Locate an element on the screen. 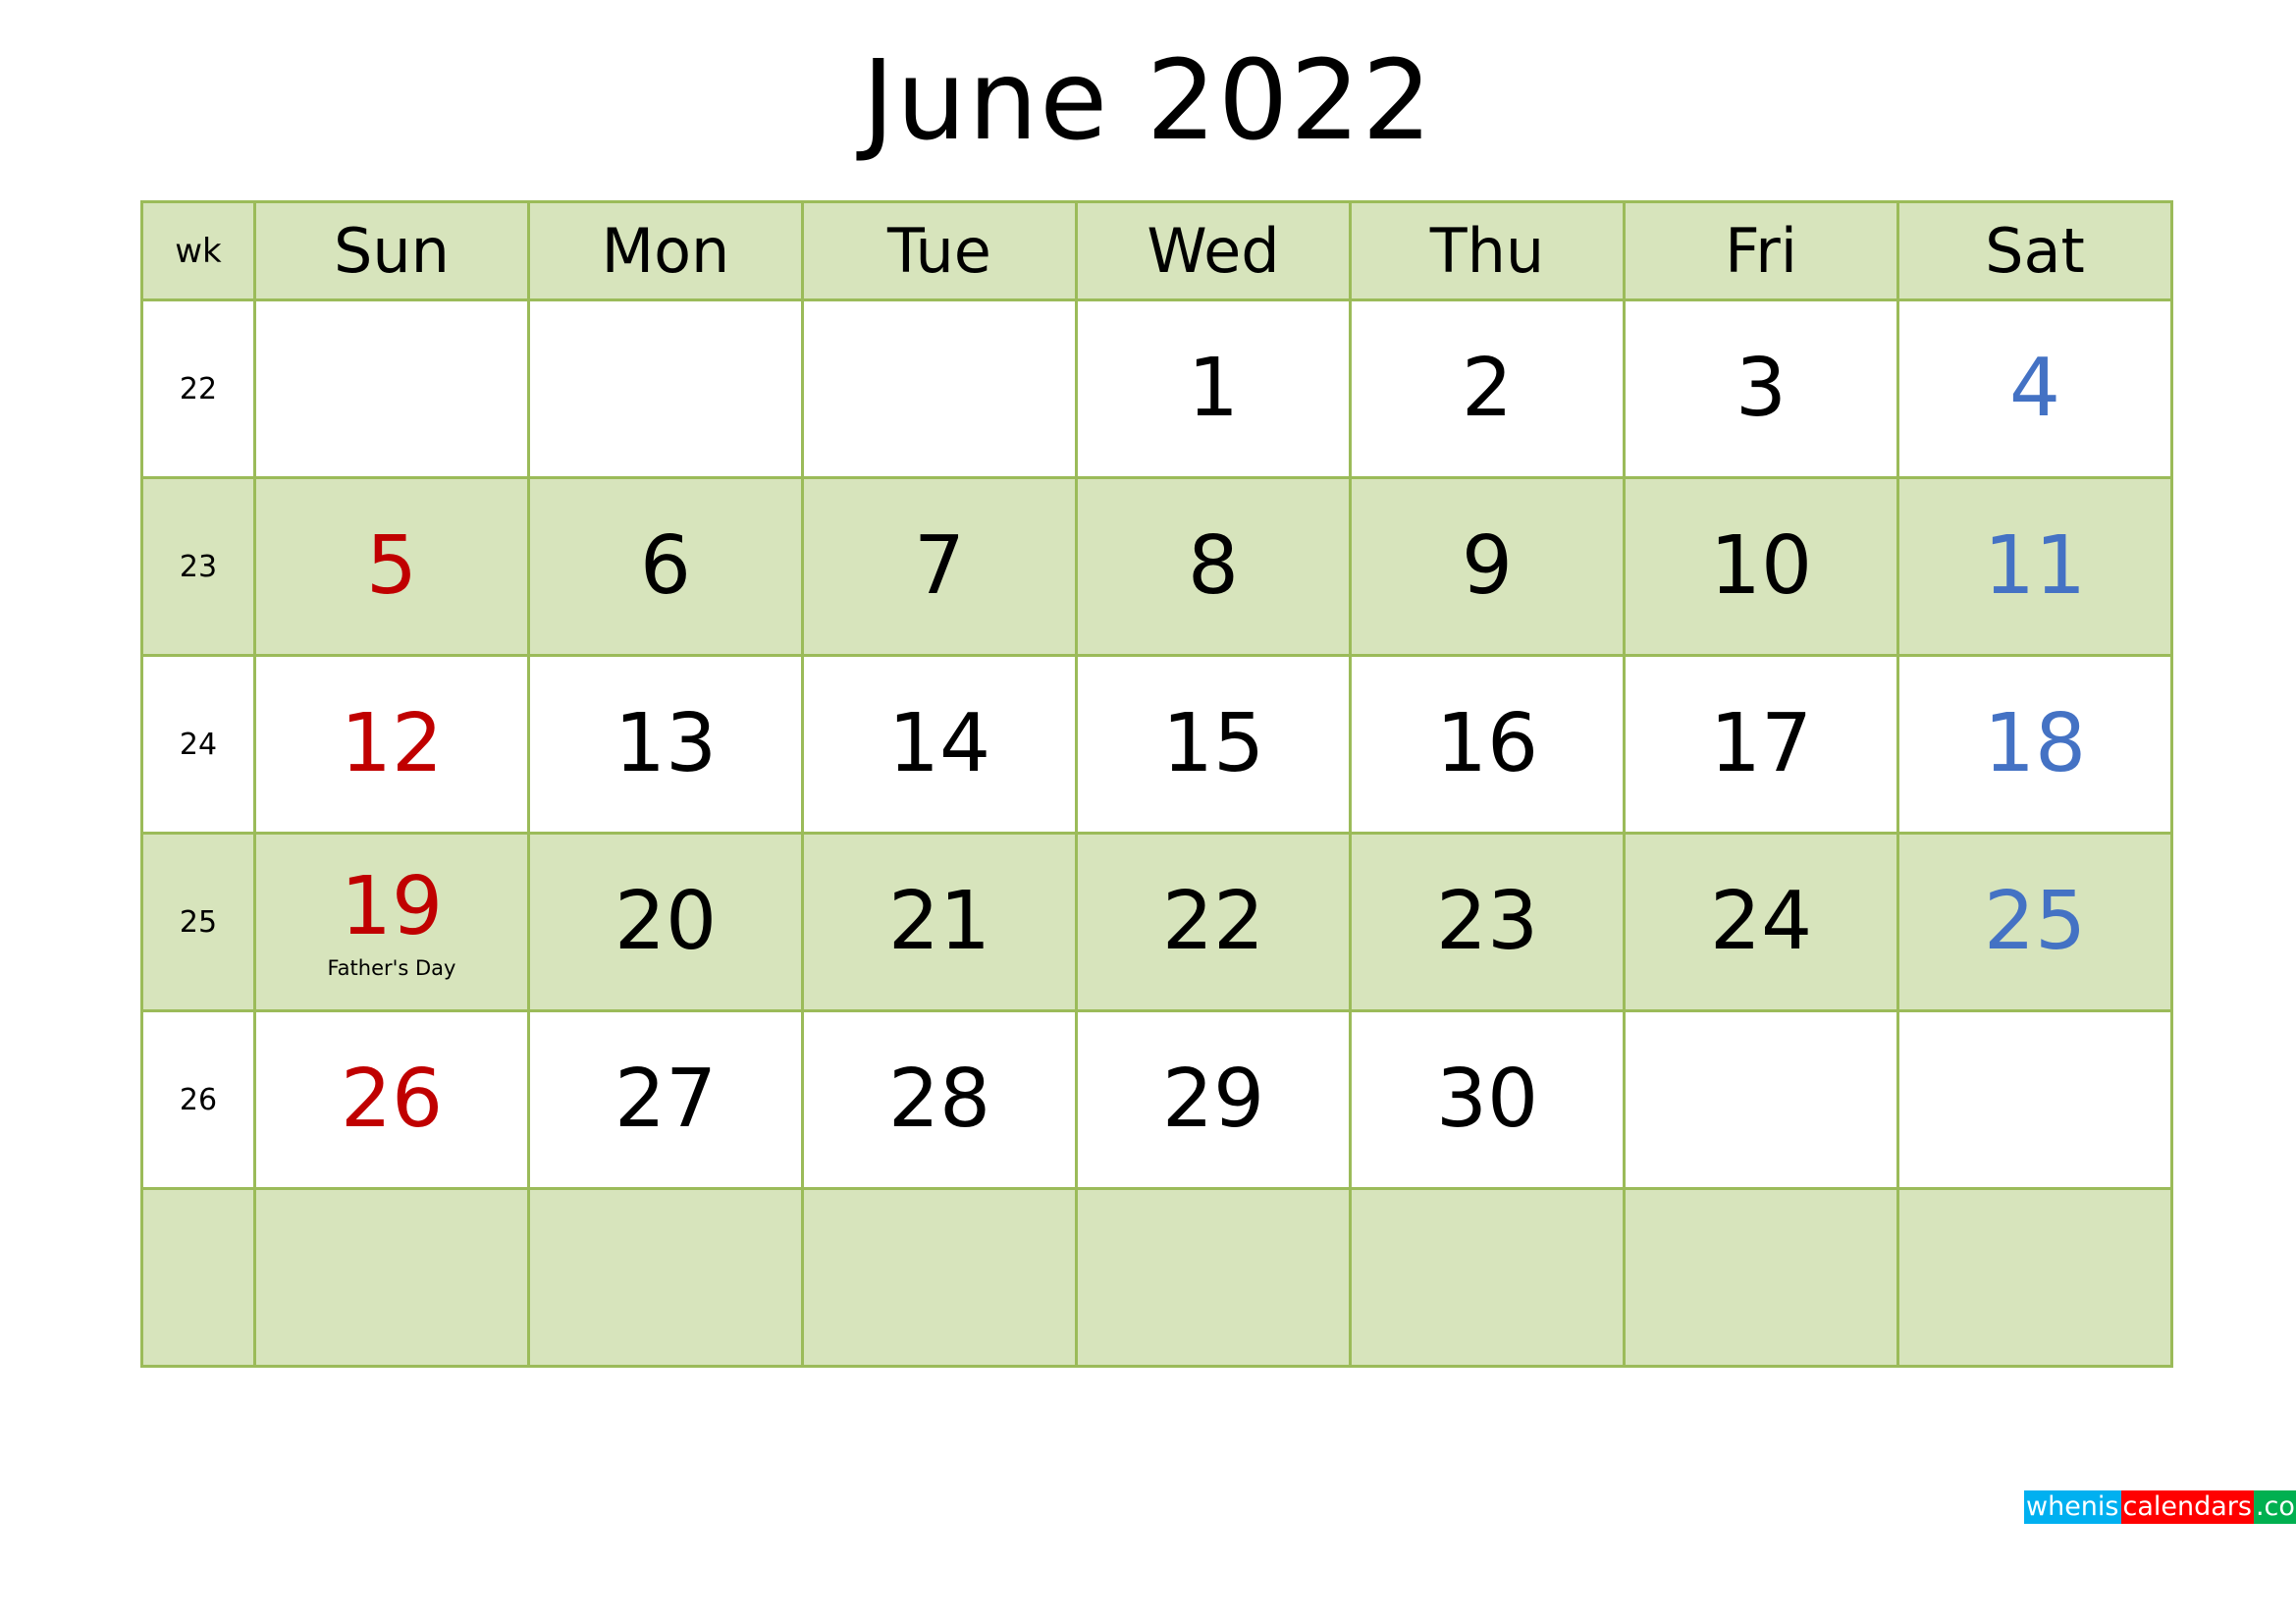 This screenshot has height=1624, width=2296. week-row: 26 26 27 28 29 30 is located at coordinates (1156, 1099).